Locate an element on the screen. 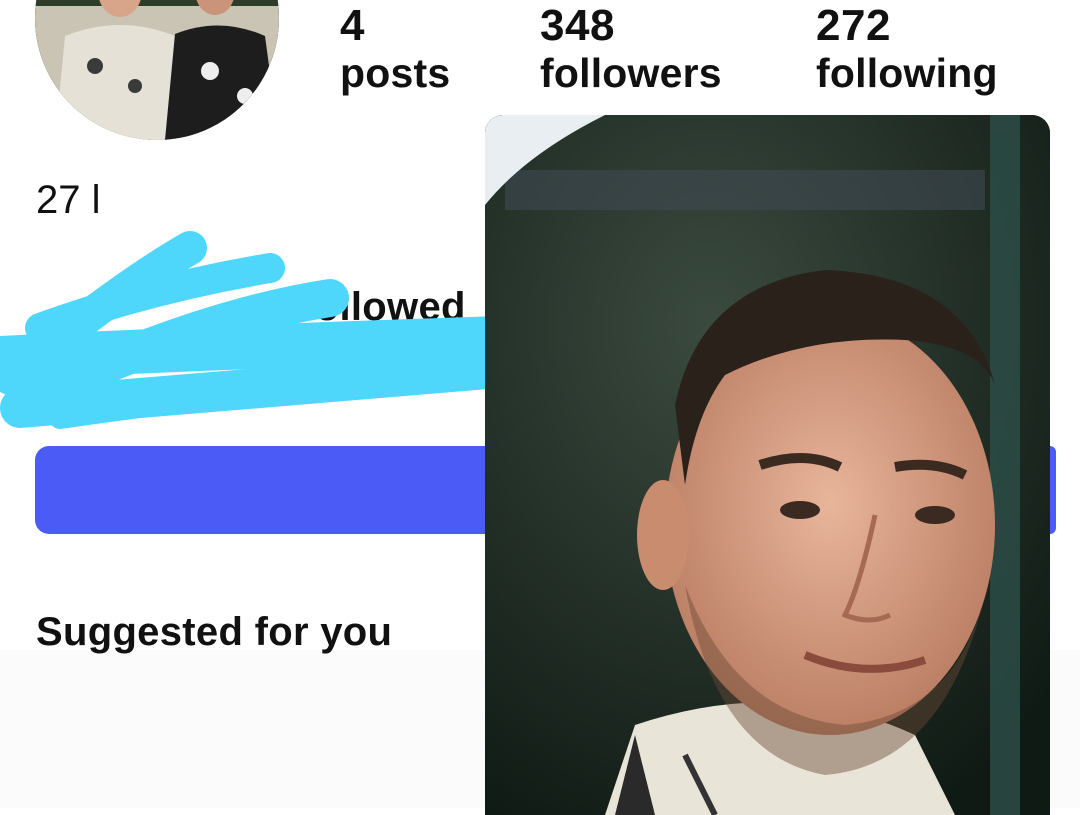 This screenshot has width=1080, height=815. posts-stat: 4 posts is located at coordinates (395, 49).